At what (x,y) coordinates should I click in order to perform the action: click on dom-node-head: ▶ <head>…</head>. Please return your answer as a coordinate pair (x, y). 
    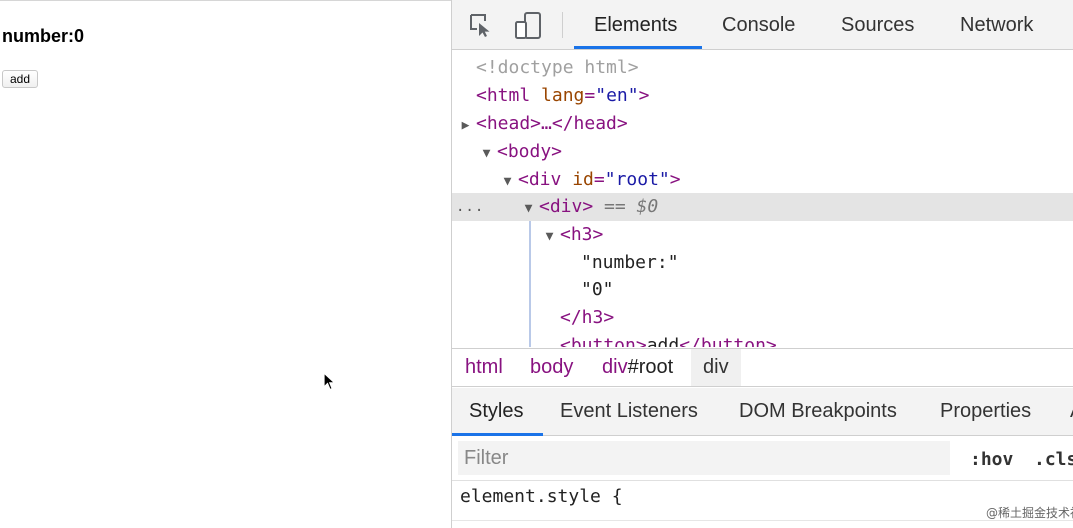
    Looking at the image, I should click on (762, 124).